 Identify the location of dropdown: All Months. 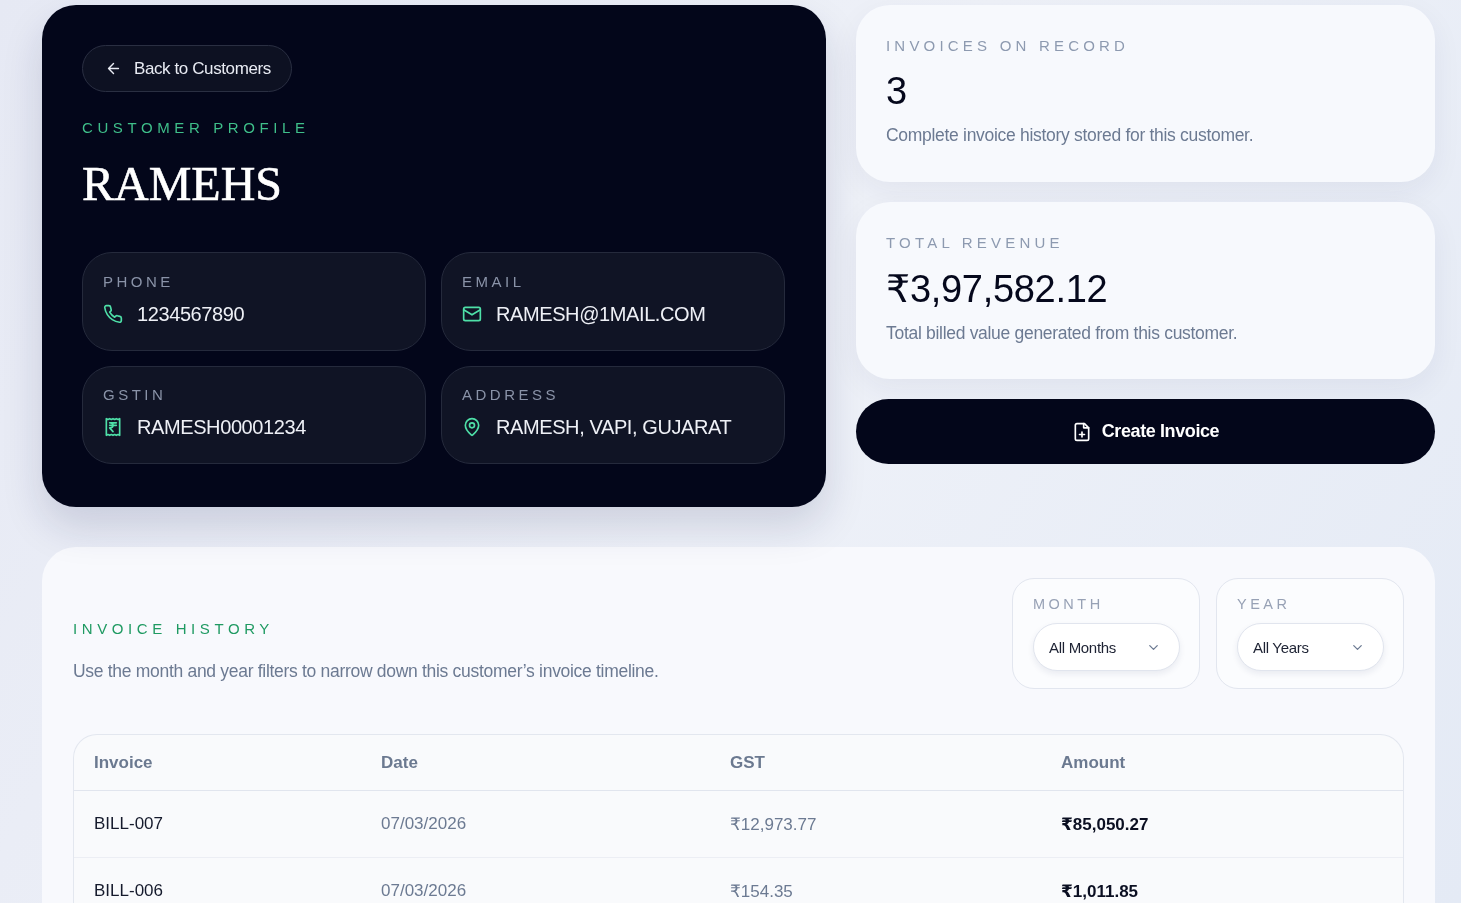
(1106, 647).